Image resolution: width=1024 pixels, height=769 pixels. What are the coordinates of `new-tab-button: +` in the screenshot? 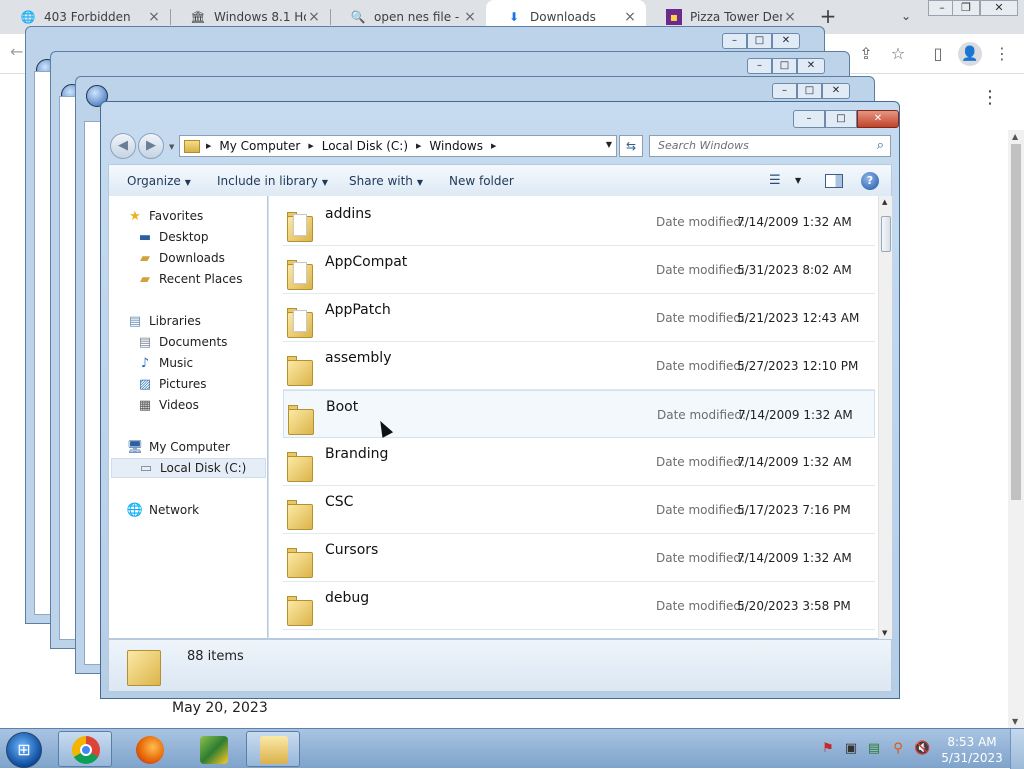 It's located at (828, 16).